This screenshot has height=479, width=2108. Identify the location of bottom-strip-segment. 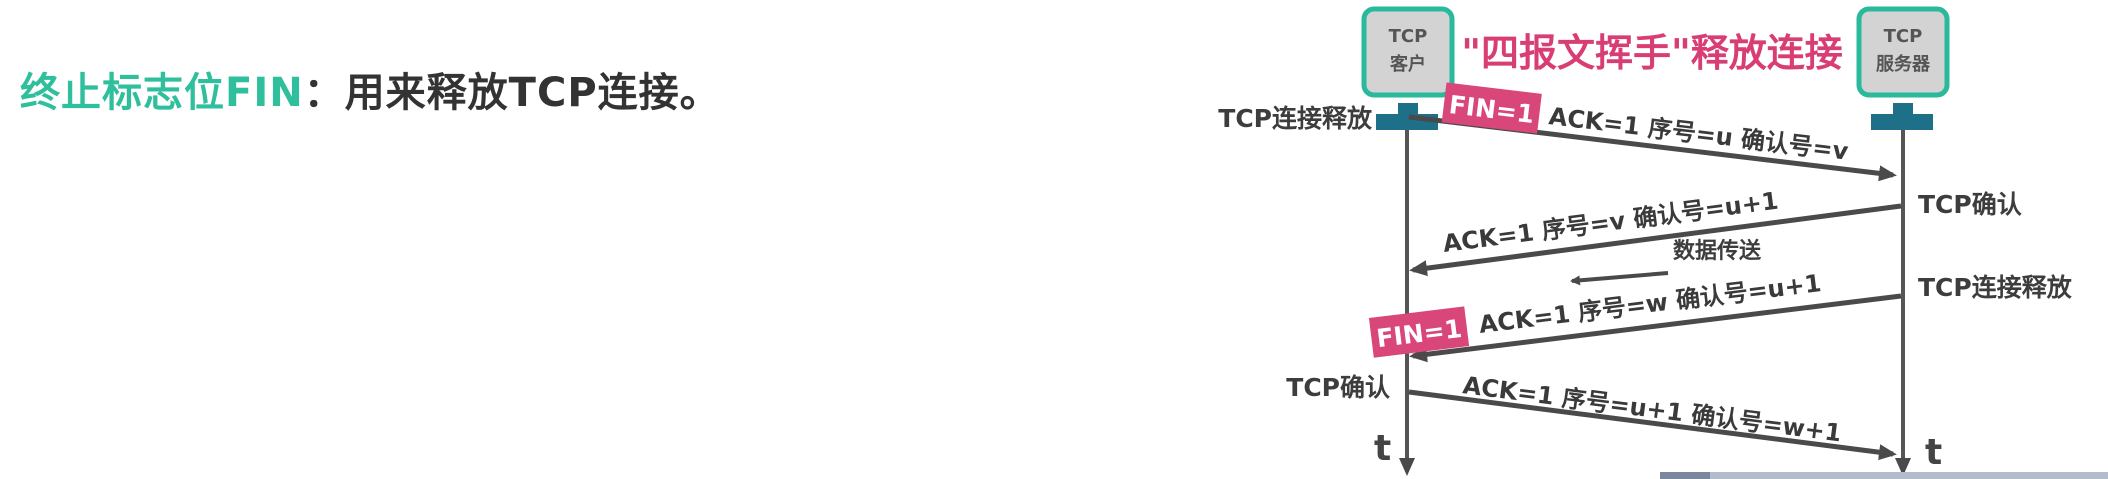
(1685, 475).